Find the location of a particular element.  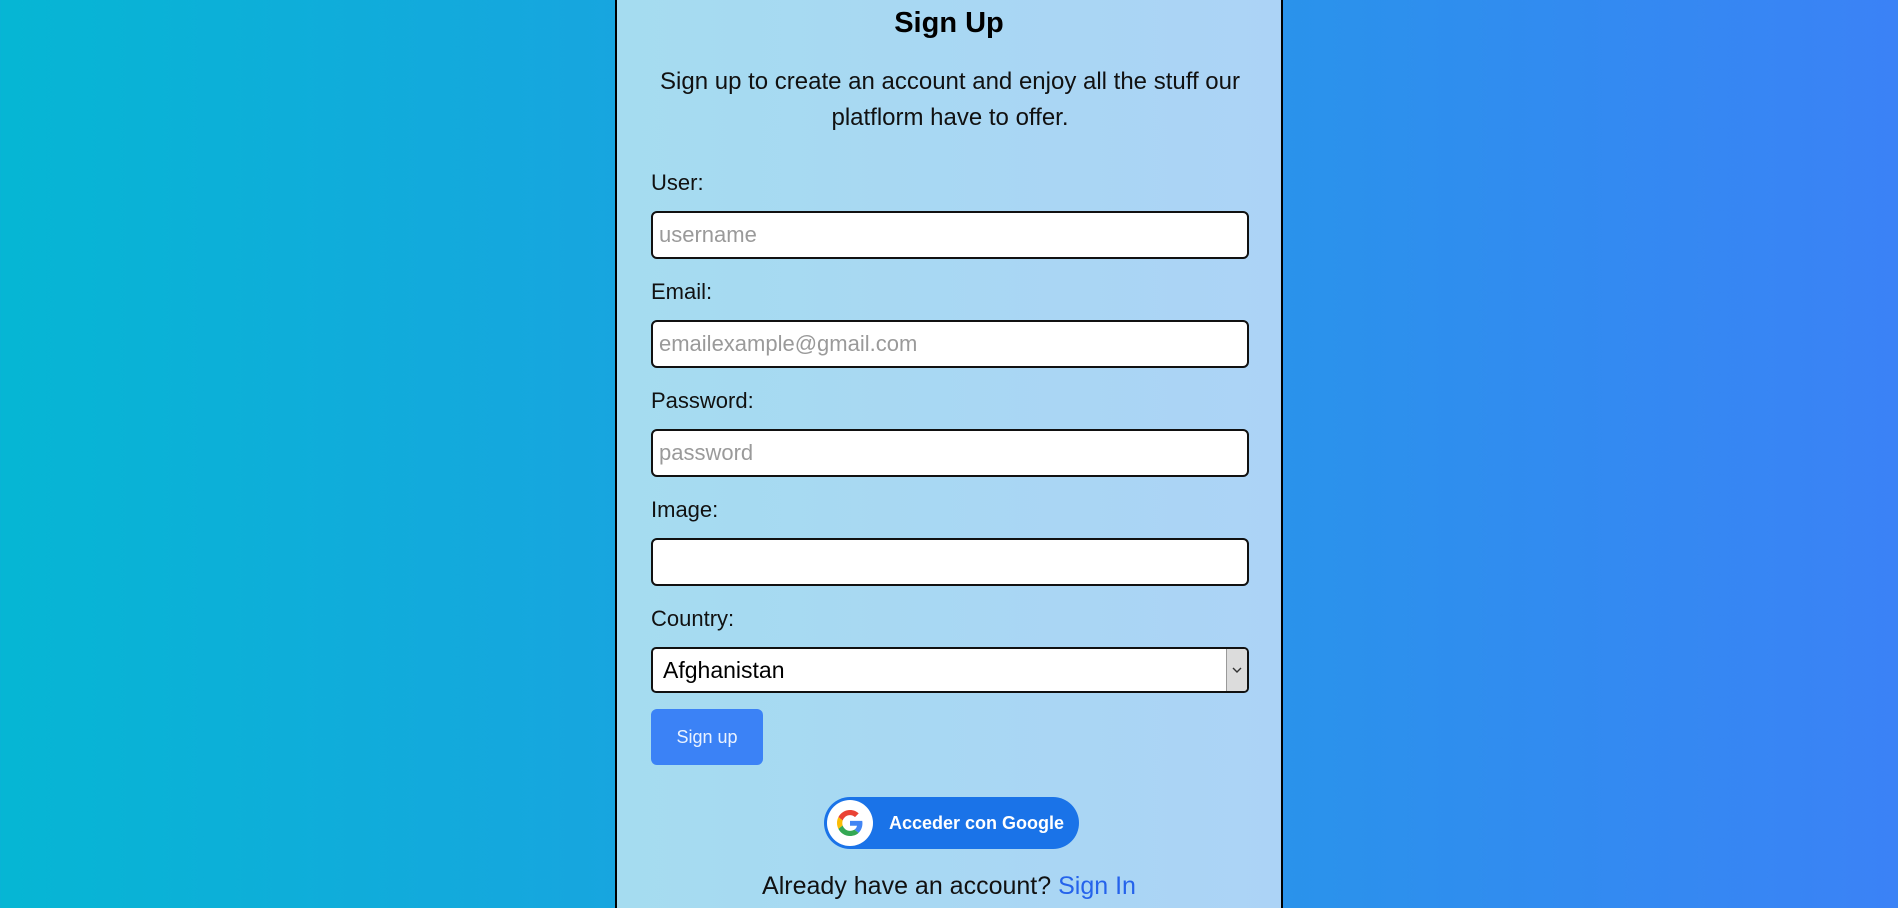

sign-in-prompt: Already have an account? Sign In is located at coordinates (949, 886).